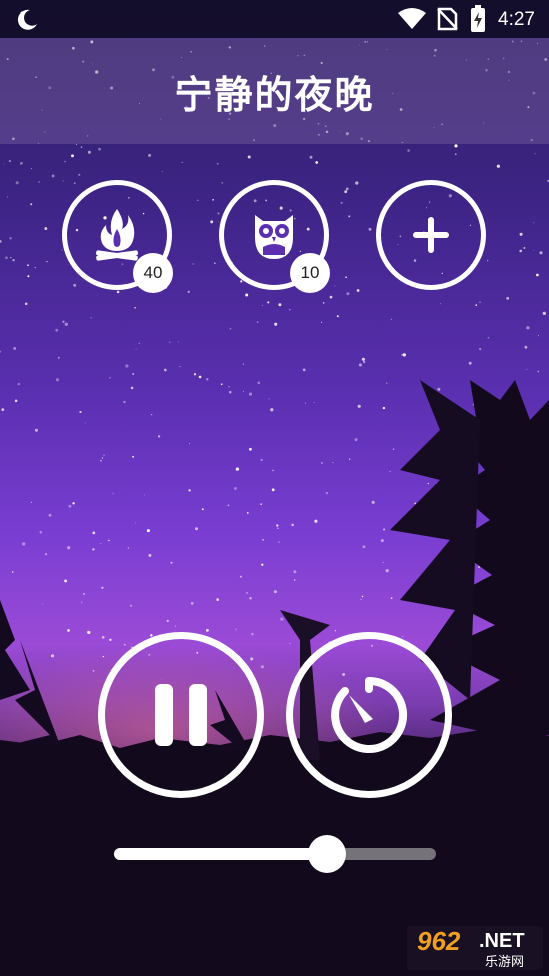  I want to click on campfire-icon, so click(117, 235).